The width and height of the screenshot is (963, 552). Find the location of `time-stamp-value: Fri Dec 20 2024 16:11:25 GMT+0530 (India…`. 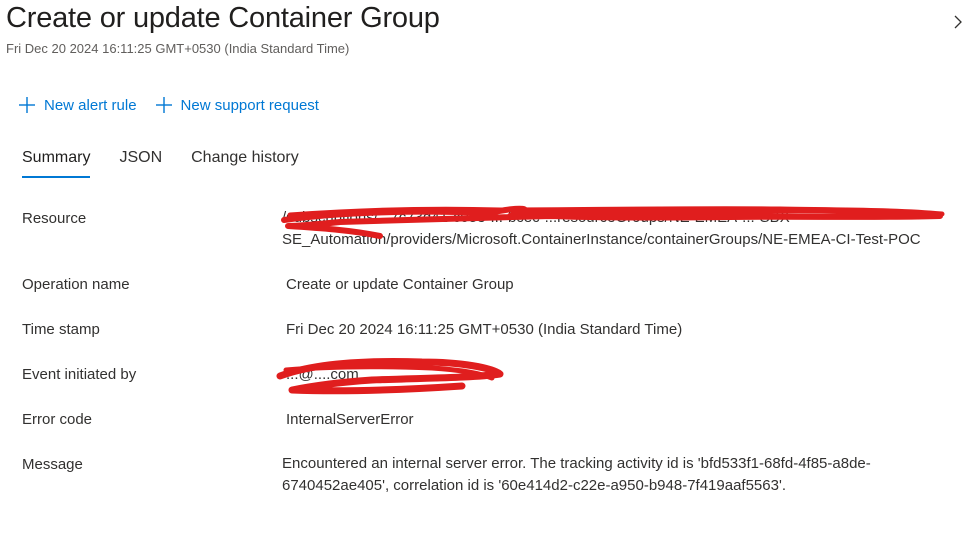

time-stamp-value: Fri Dec 20 2024 16:11:25 GMT+0530 (India… is located at coordinates (484, 329).